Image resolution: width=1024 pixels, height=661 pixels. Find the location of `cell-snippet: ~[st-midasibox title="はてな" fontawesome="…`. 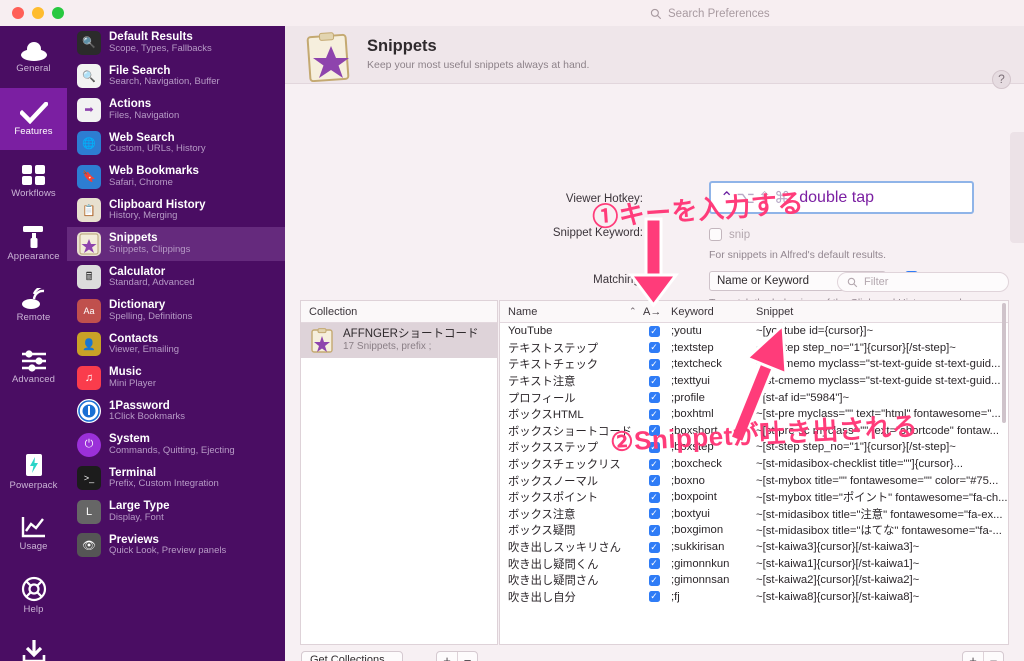

cell-snippet: ~[st-midasibox title="はてな" fontawesome="… is located at coordinates (879, 531).